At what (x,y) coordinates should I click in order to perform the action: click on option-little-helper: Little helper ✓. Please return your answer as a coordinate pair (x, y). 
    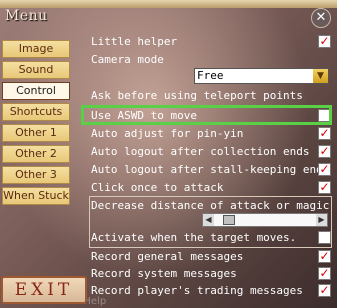
    Looking at the image, I should click on (211, 41).